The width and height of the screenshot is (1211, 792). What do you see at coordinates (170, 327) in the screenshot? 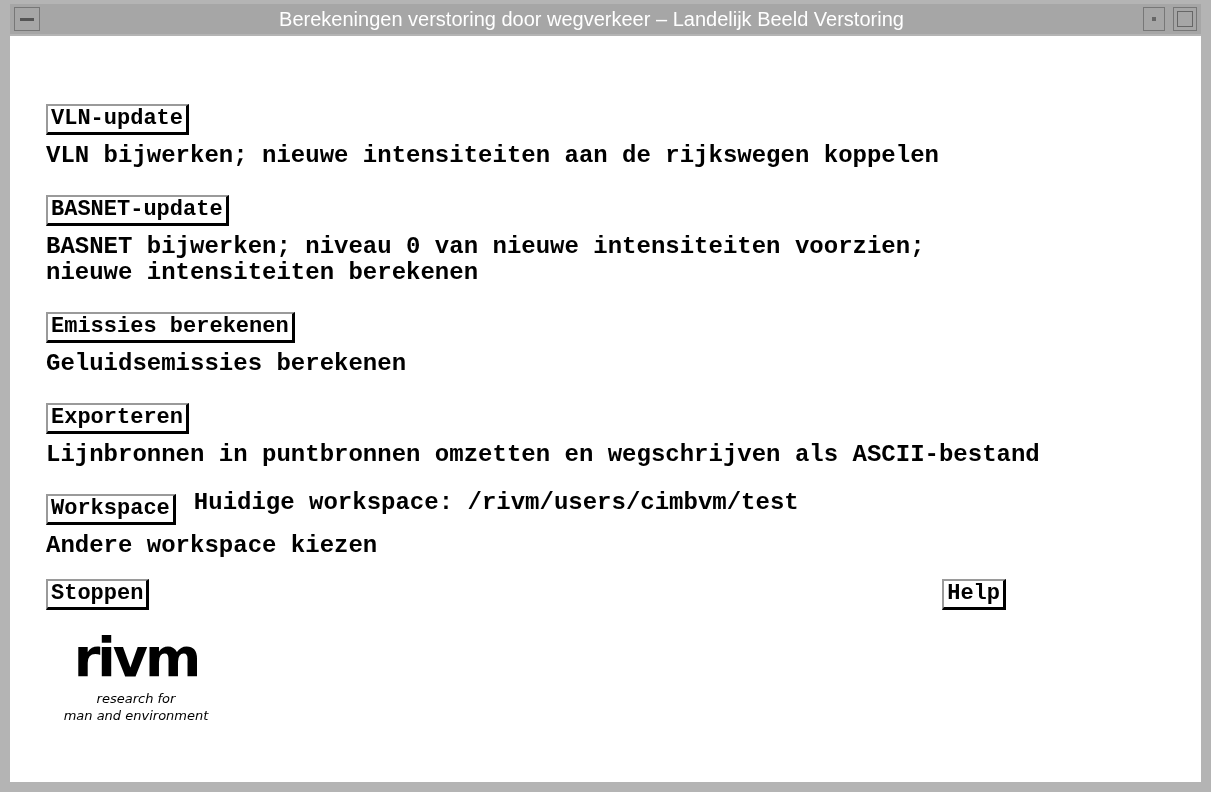
I see `action-button: Emissies berekenen` at bounding box center [170, 327].